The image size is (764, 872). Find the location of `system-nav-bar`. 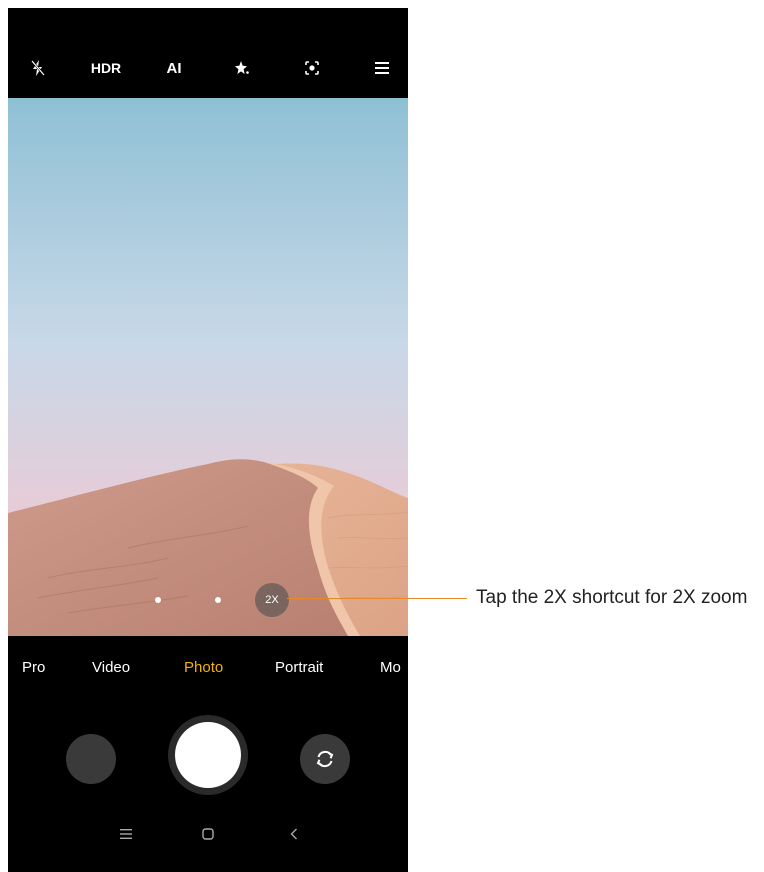

system-nav-bar is located at coordinates (208, 836).